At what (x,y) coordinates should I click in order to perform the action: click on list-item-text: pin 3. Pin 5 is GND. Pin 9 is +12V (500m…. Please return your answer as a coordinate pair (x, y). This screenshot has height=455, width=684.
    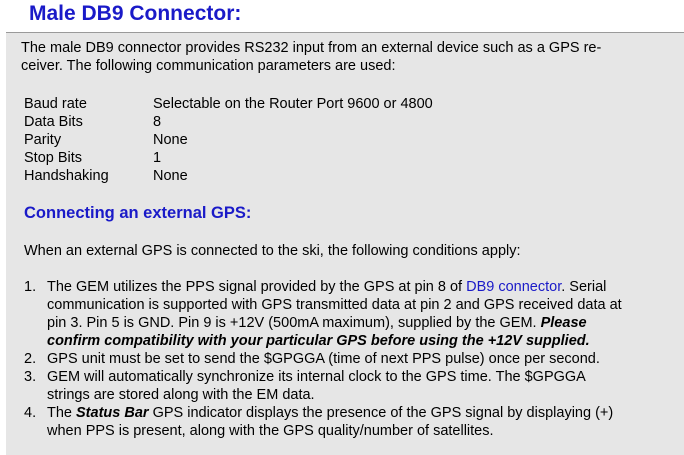
    Looking at the image, I should click on (294, 323).